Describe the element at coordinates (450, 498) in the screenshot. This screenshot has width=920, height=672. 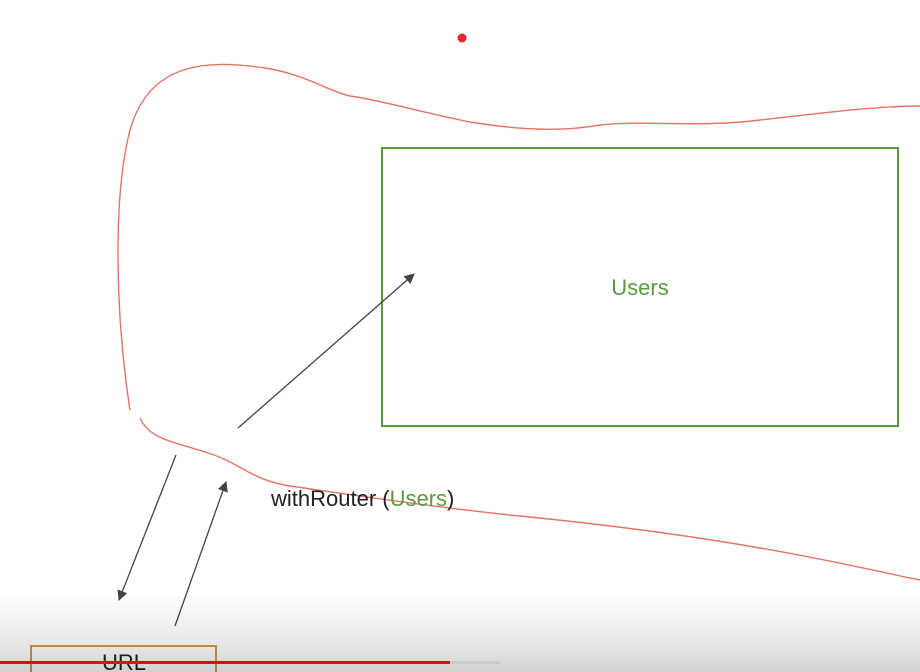
I see `with-router-suffix: )` at that location.